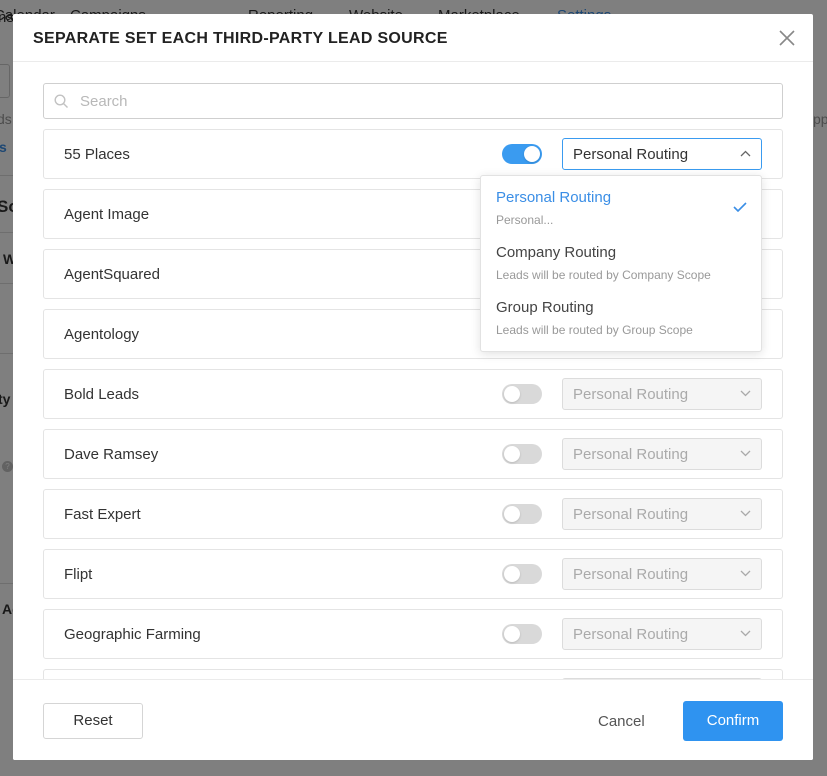 The height and width of the screenshot is (776, 827). I want to click on lead-source-row: Dave Ramsey Personal Routing, so click(413, 454).